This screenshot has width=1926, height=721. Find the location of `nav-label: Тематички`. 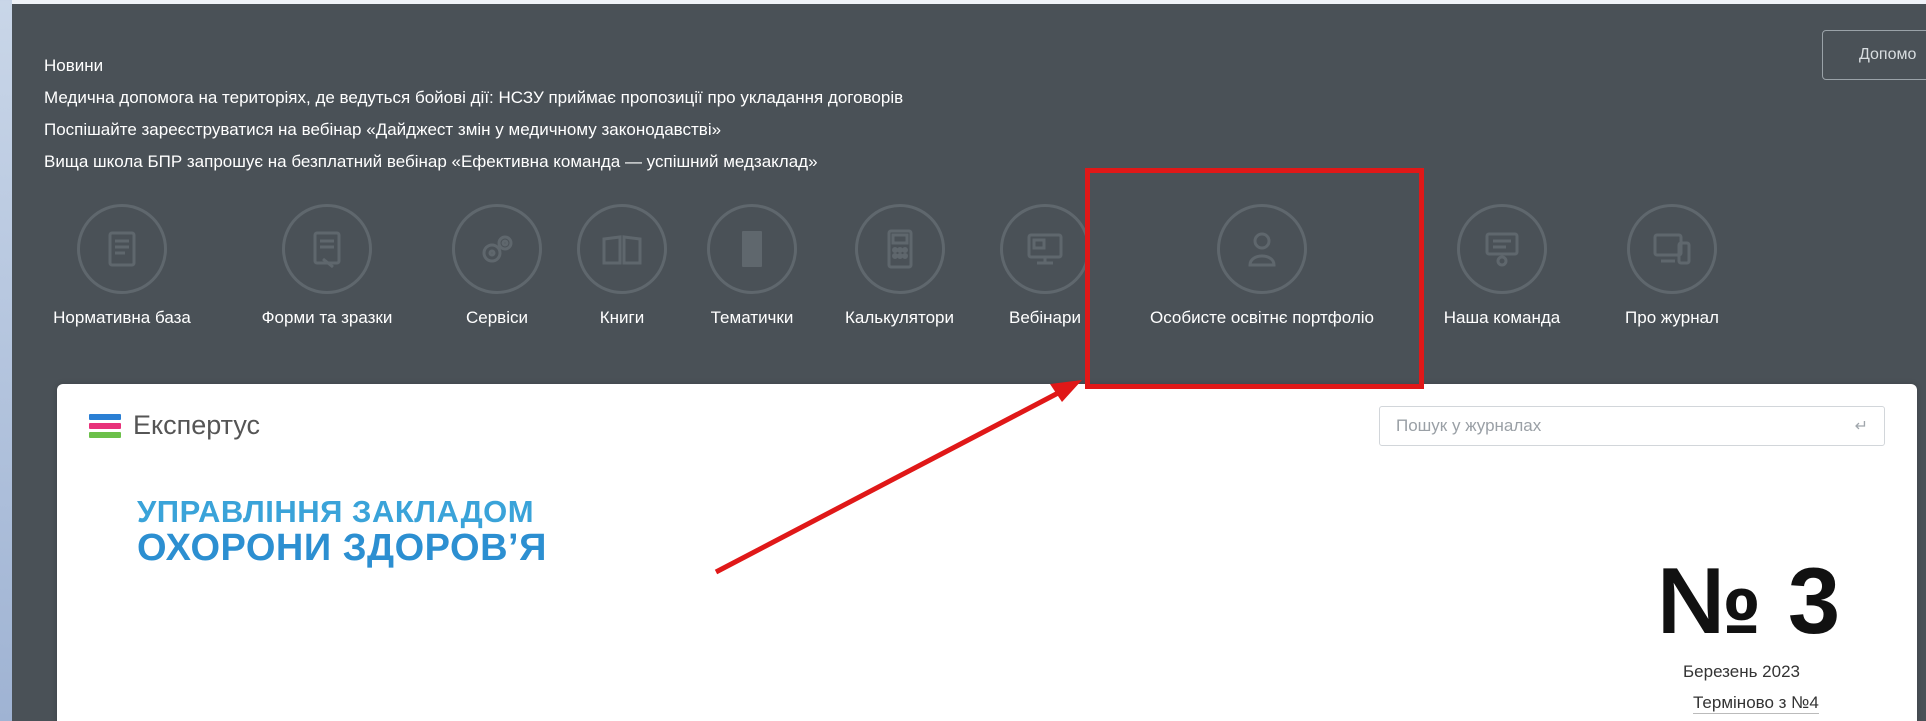

nav-label: Тематички is located at coordinates (752, 317).